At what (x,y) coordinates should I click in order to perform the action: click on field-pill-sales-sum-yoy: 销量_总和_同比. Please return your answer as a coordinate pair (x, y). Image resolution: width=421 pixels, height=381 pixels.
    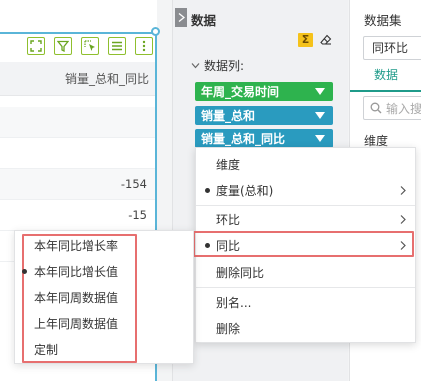
    Looking at the image, I should click on (264, 138).